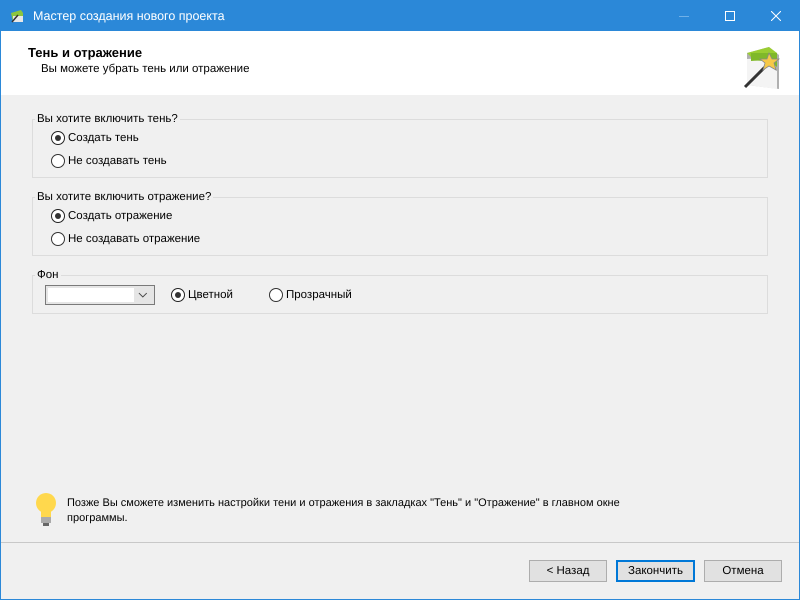 This screenshot has width=800, height=600. I want to click on group-label: Вы хотите включить отражение?, so click(124, 197).